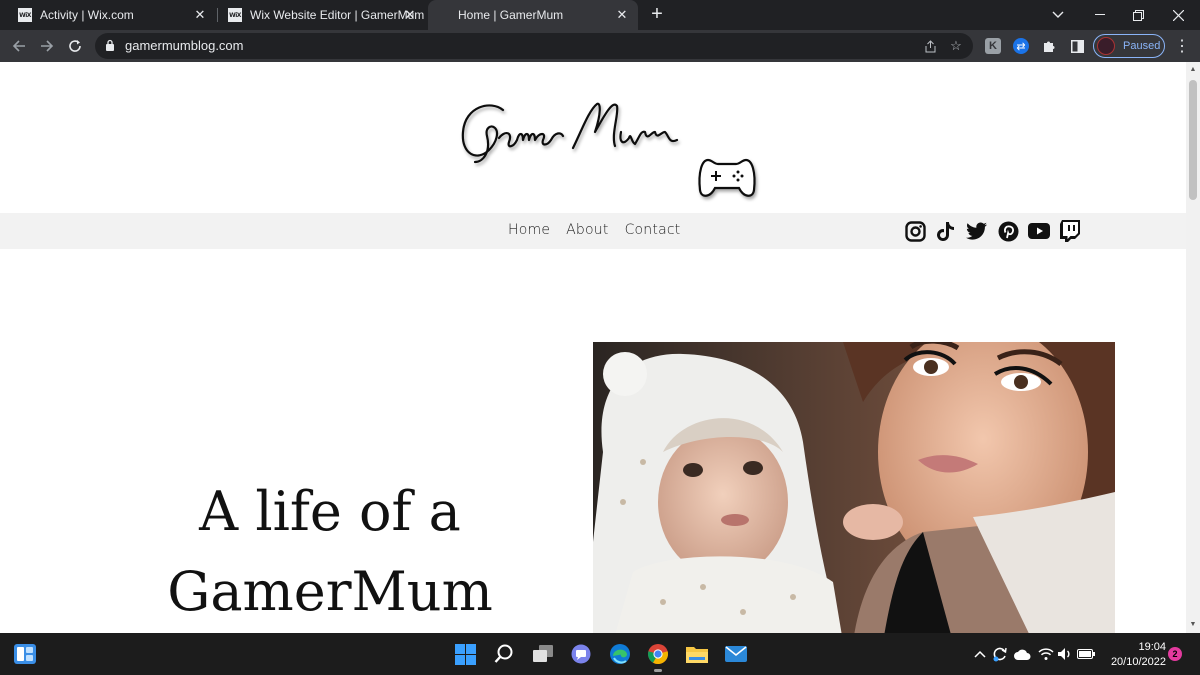  Describe the element at coordinates (736, 654) in the screenshot. I see `mail-icon` at that location.